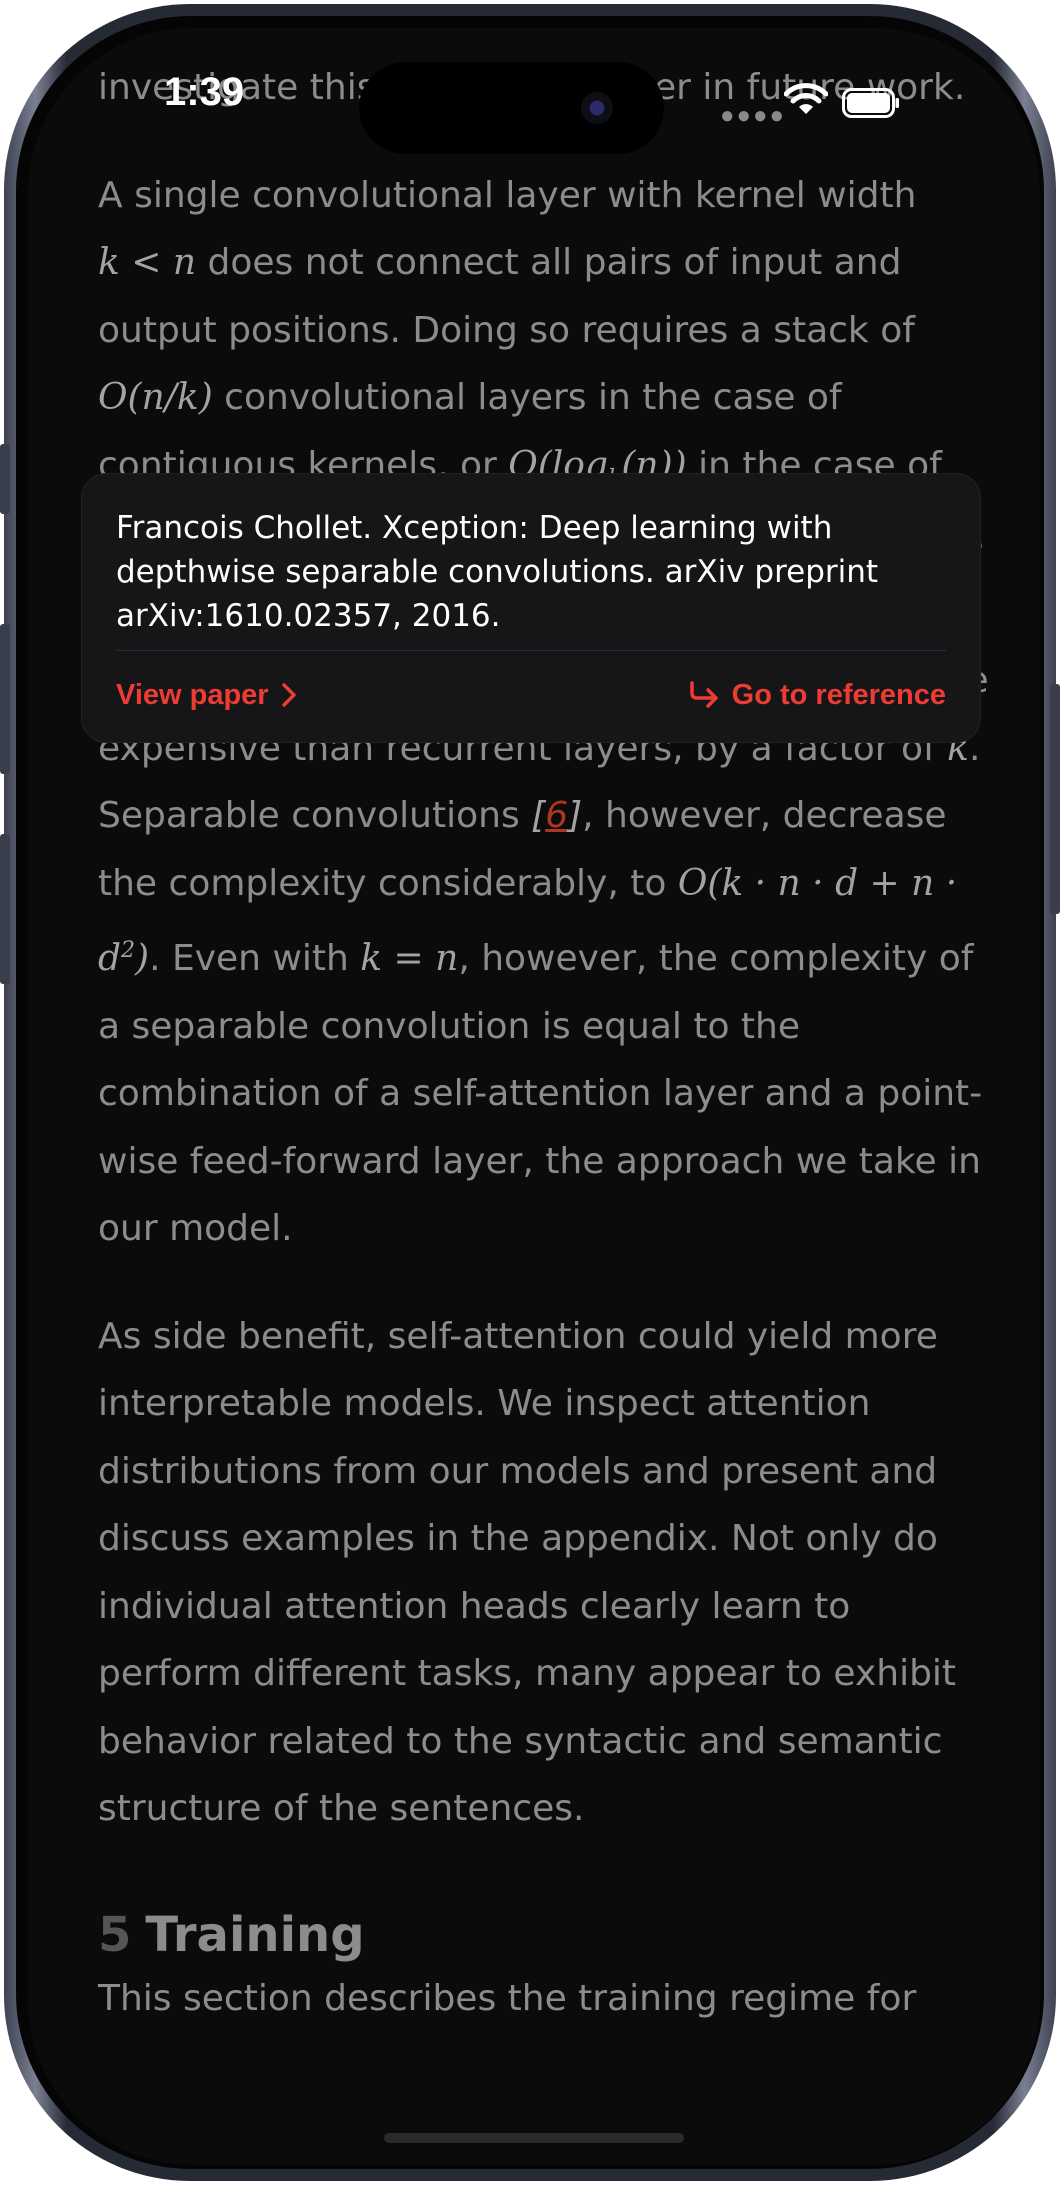  What do you see at coordinates (5, 699) in the screenshot?
I see `volume-up-button` at bounding box center [5, 699].